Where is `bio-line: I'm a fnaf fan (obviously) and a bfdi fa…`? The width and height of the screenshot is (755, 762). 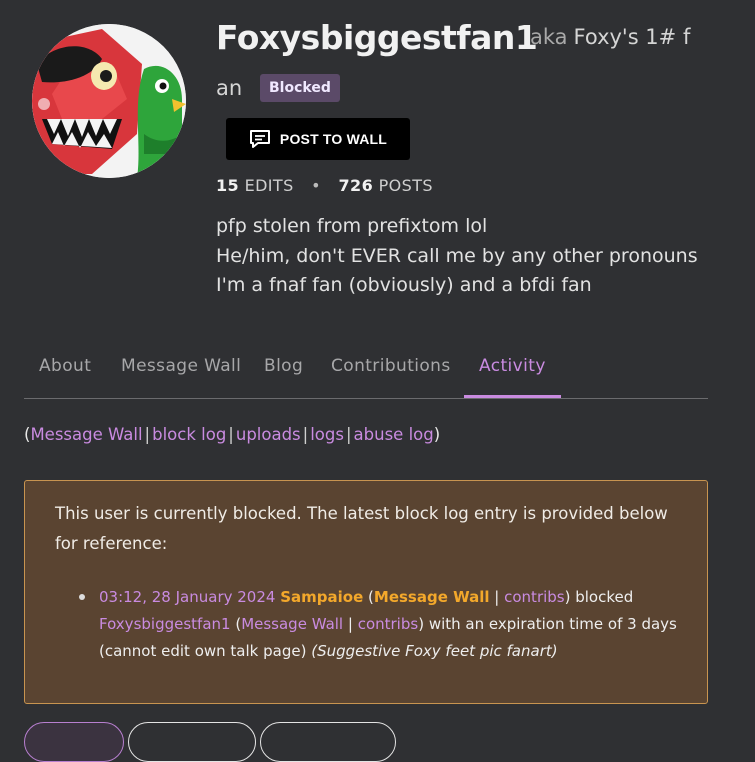
bio-line: I'm a fnaf fan (obviously) and a bfdi fa… is located at coordinates (404, 285).